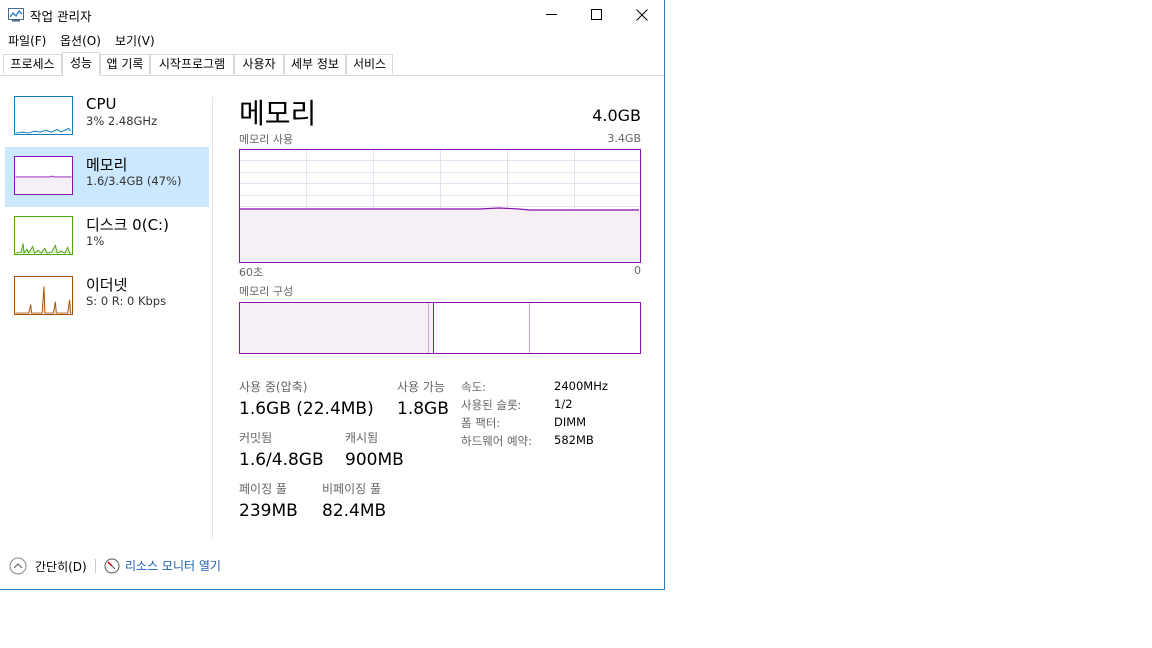  What do you see at coordinates (332, 39) in the screenshot?
I see `menu-bar: 파일(F) 옵션(O) 보기(V)` at bounding box center [332, 39].